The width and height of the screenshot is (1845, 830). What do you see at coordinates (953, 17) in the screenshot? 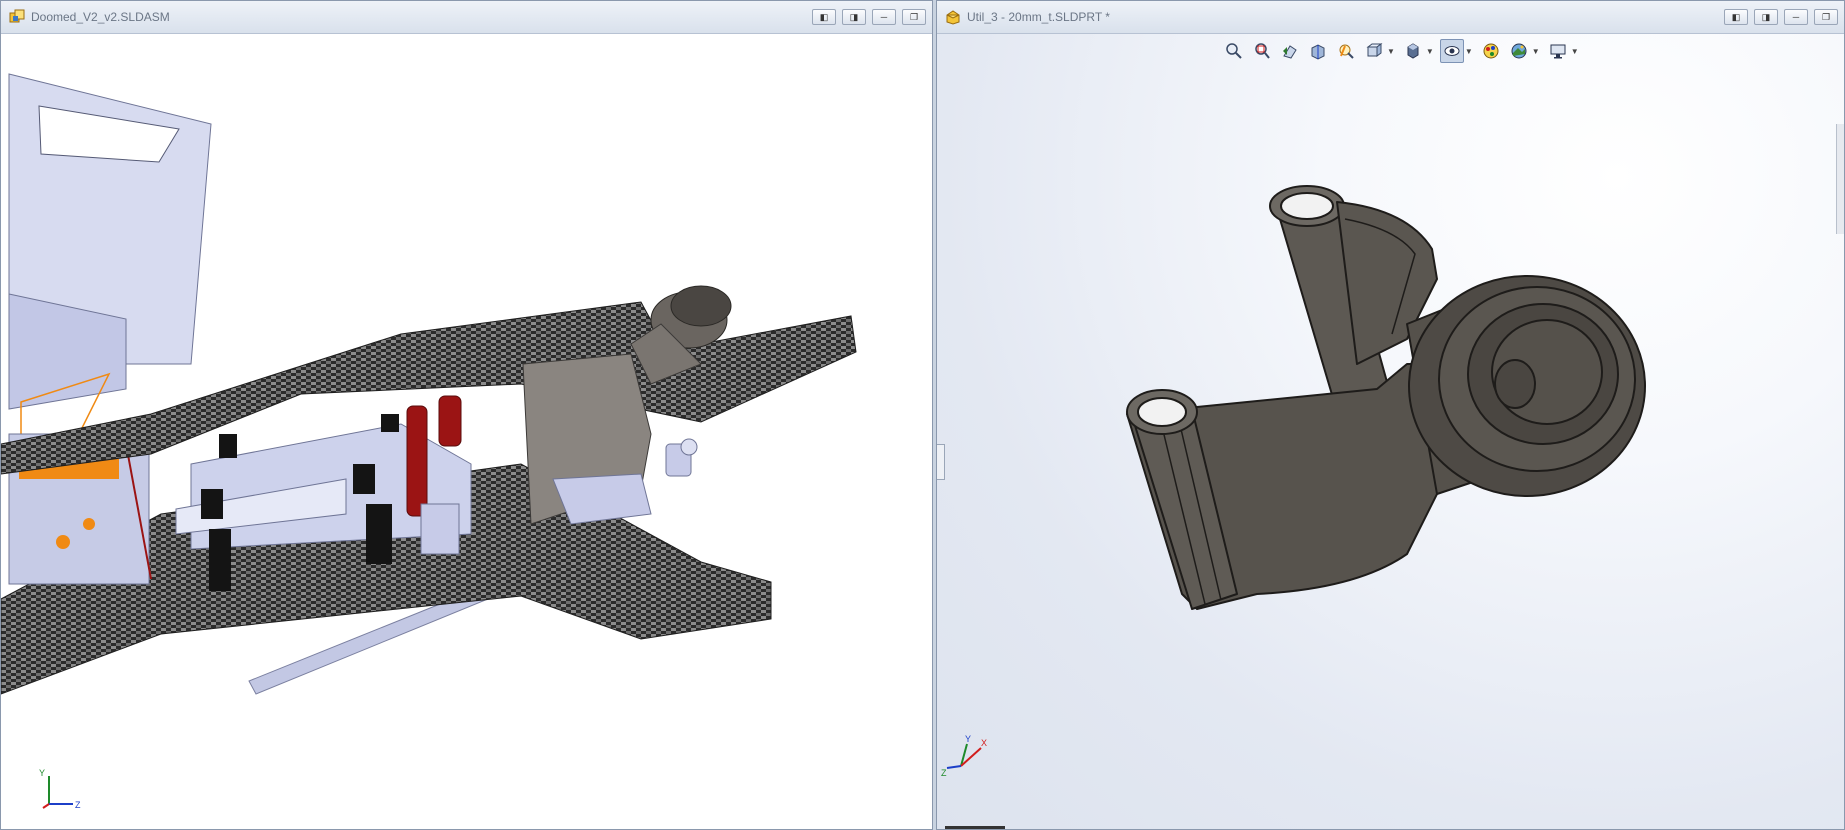
I see `part-document-icon` at bounding box center [953, 17].